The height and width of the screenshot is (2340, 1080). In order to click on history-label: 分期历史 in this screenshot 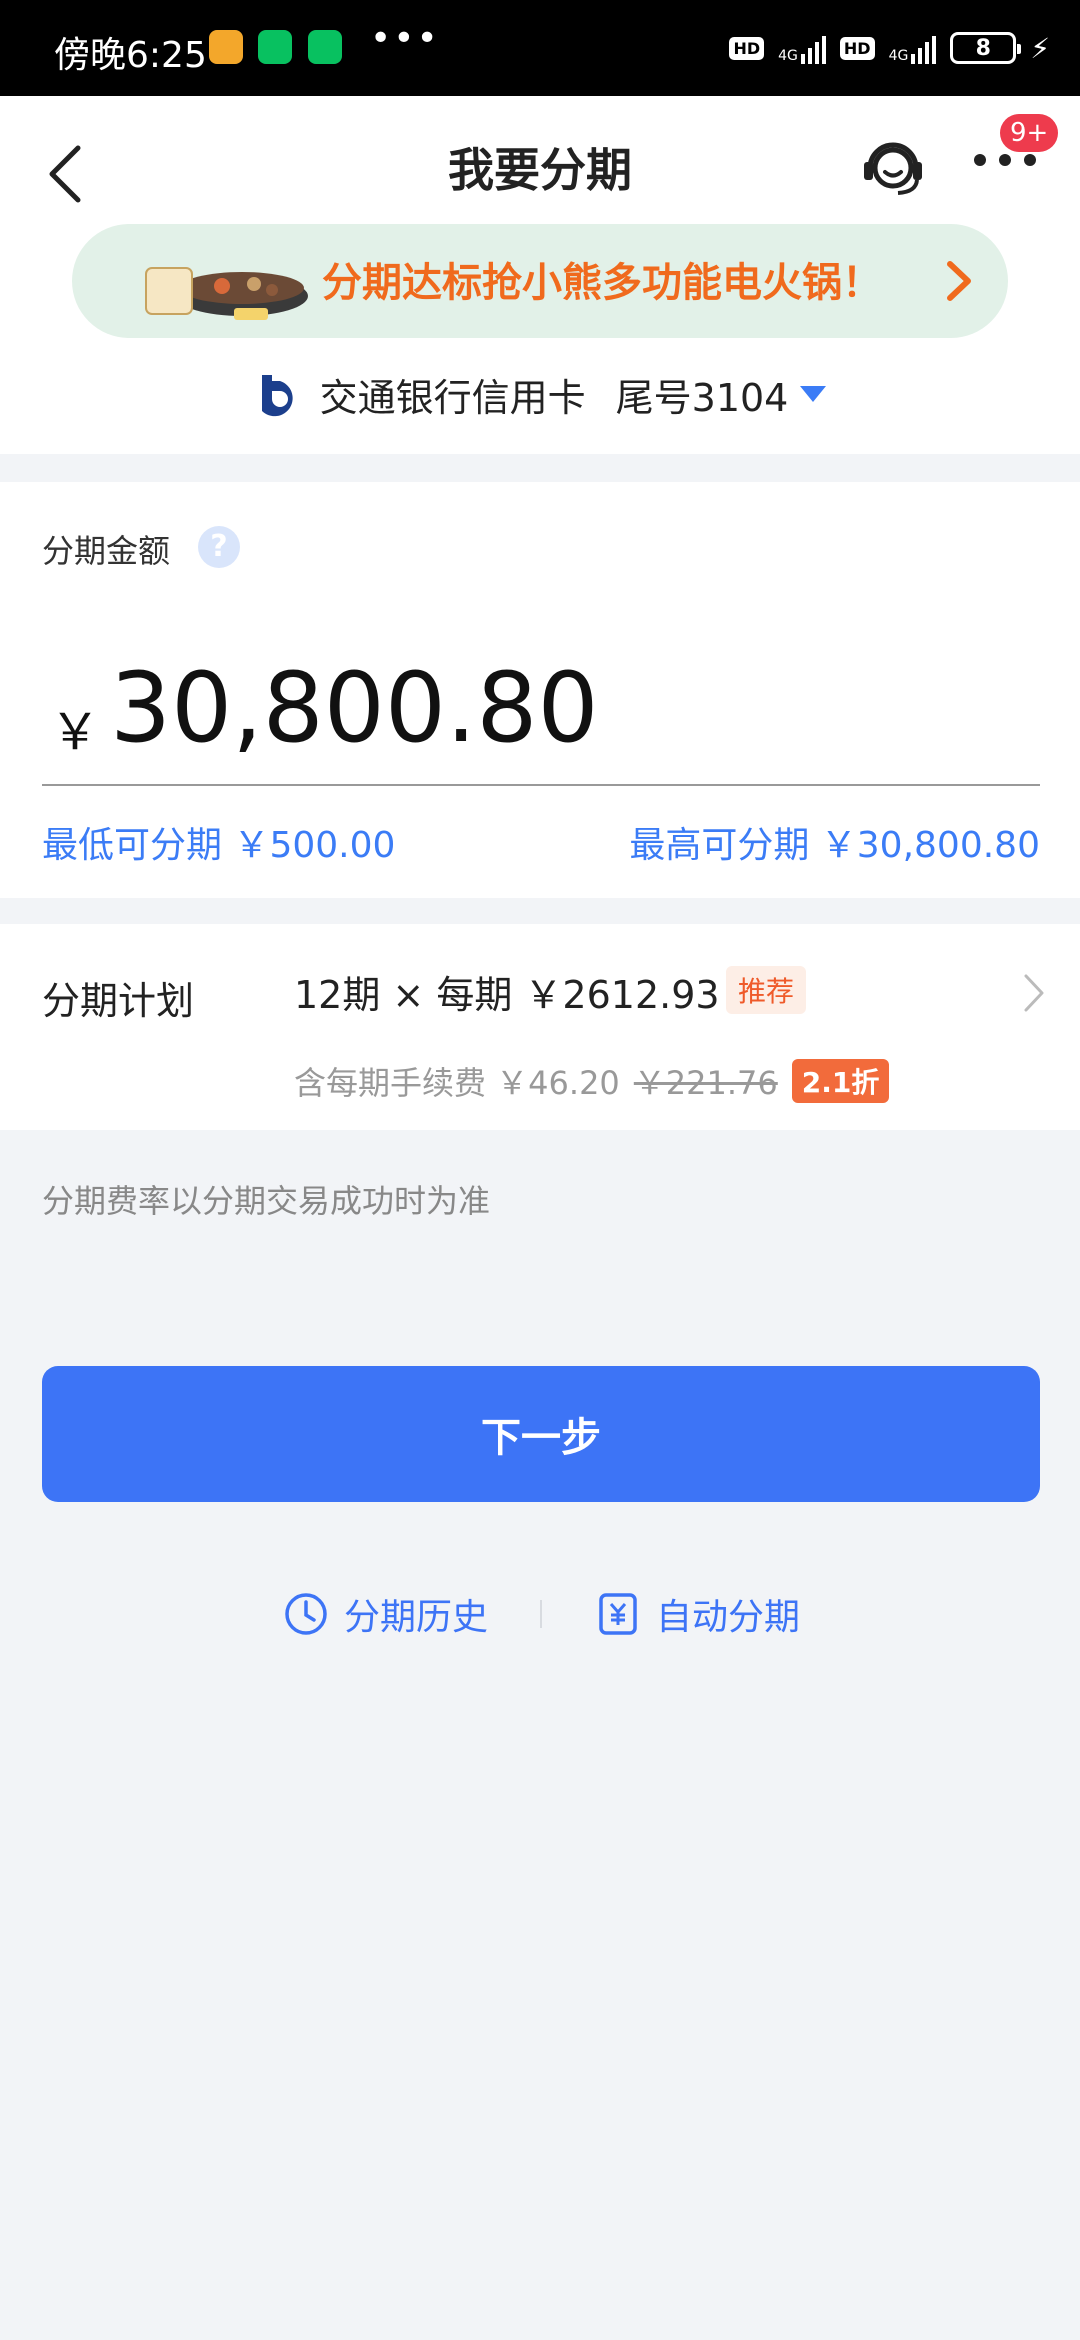, I will do `click(416, 1617)`.